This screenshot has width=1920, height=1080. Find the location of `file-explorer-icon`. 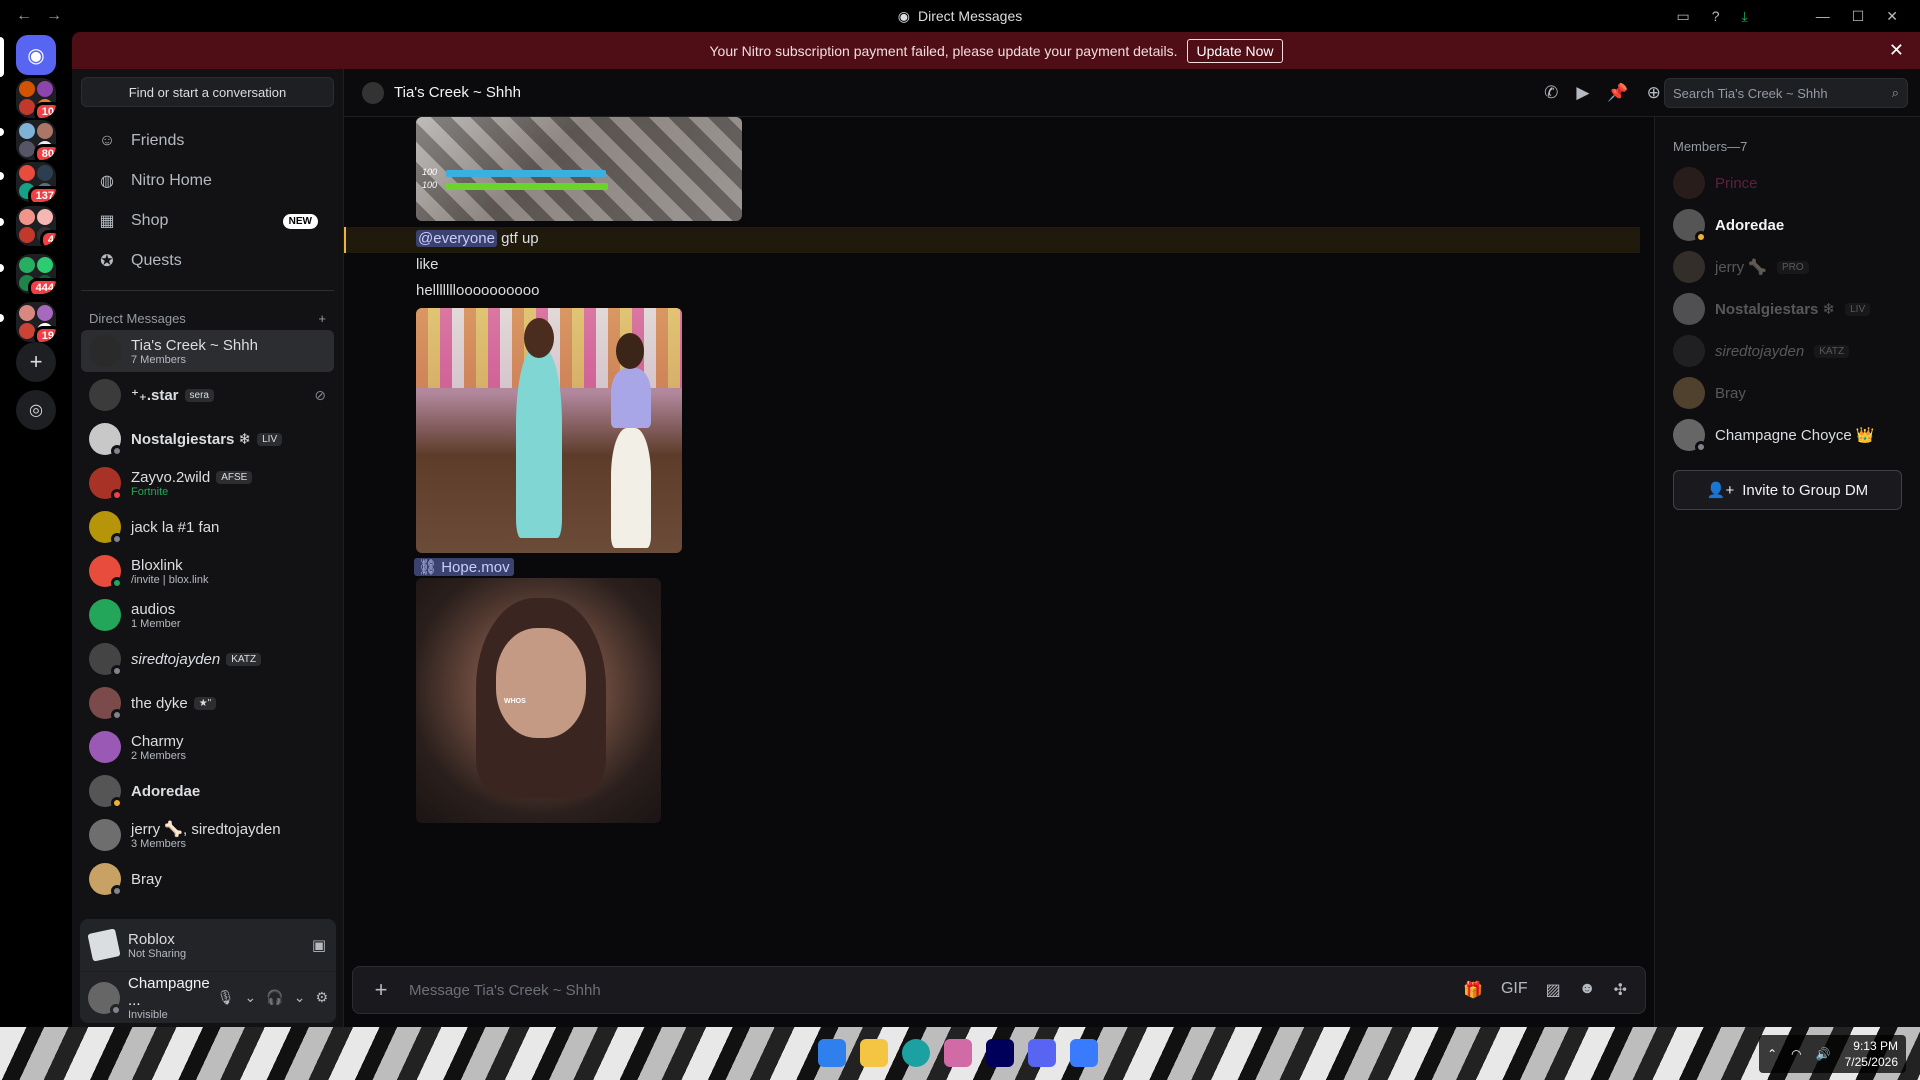

file-explorer-icon is located at coordinates (874, 1053).